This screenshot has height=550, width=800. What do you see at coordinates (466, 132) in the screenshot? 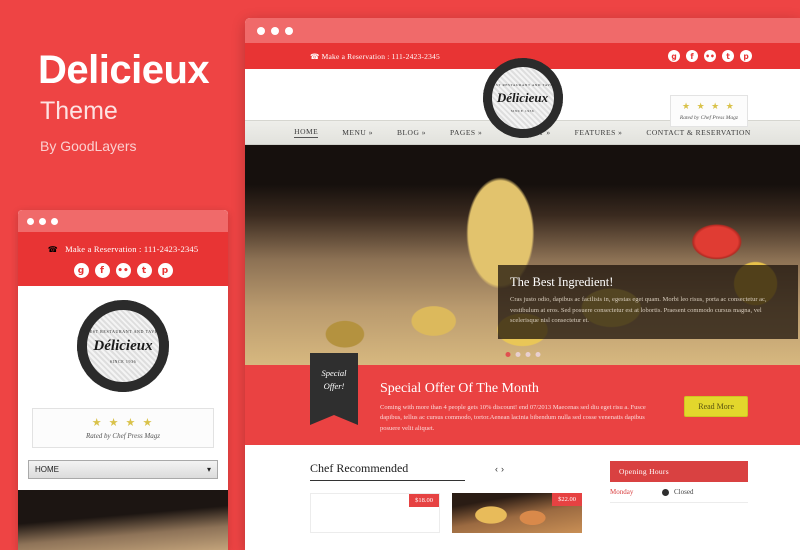
I see `nav-item-pages: PAGES »` at bounding box center [466, 132].